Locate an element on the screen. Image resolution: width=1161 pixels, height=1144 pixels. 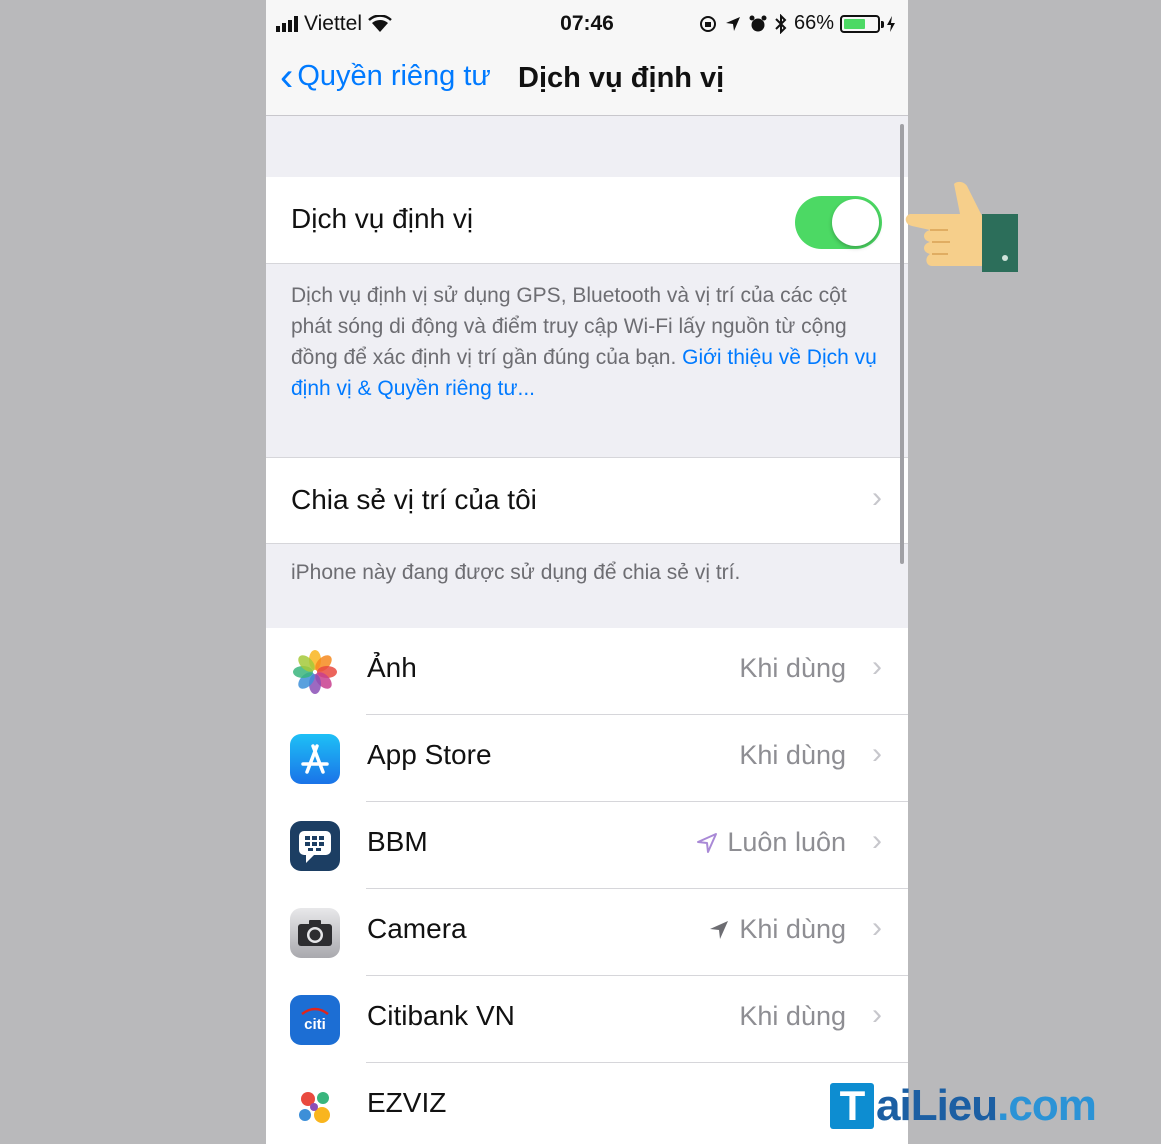
navigation-bar: ‹ Quyền riêng tư Dịch vụ định vị is located at coordinates (587, 82).